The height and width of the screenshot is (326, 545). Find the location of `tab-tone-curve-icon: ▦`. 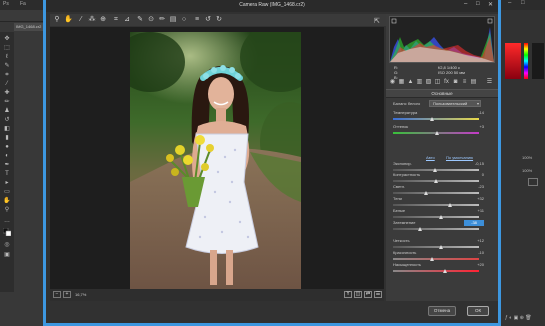

tab-tone-curve-icon: ▦ is located at coordinates (401, 82).